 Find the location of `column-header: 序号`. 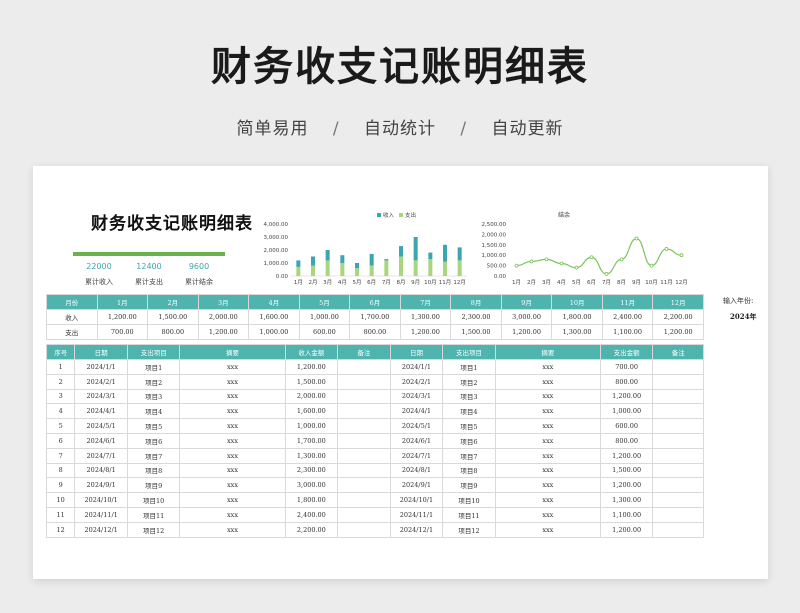

column-header: 序号 is located at coordinates (60, 352).